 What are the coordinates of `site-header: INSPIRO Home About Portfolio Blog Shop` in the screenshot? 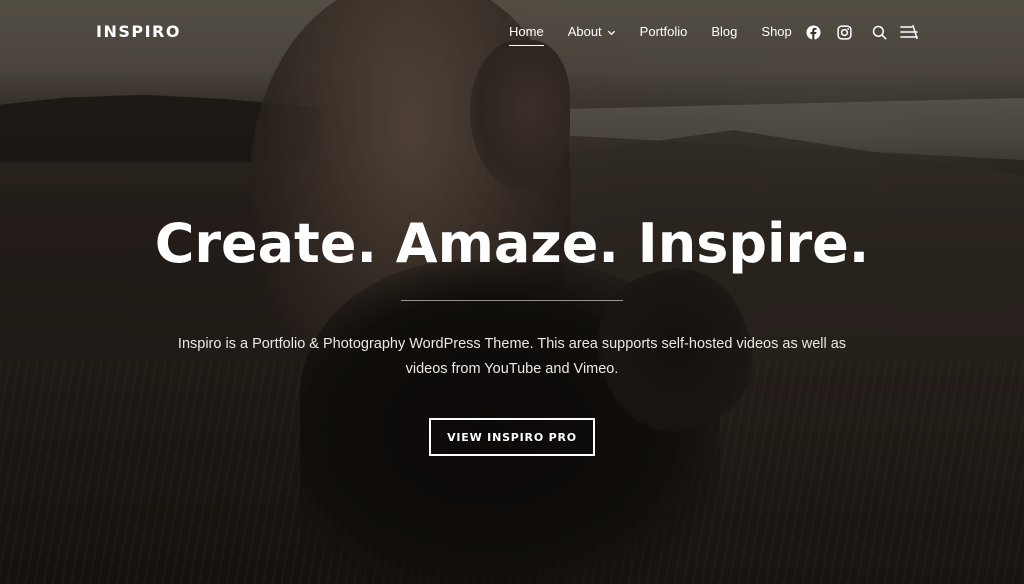 It's located at (512, 32).